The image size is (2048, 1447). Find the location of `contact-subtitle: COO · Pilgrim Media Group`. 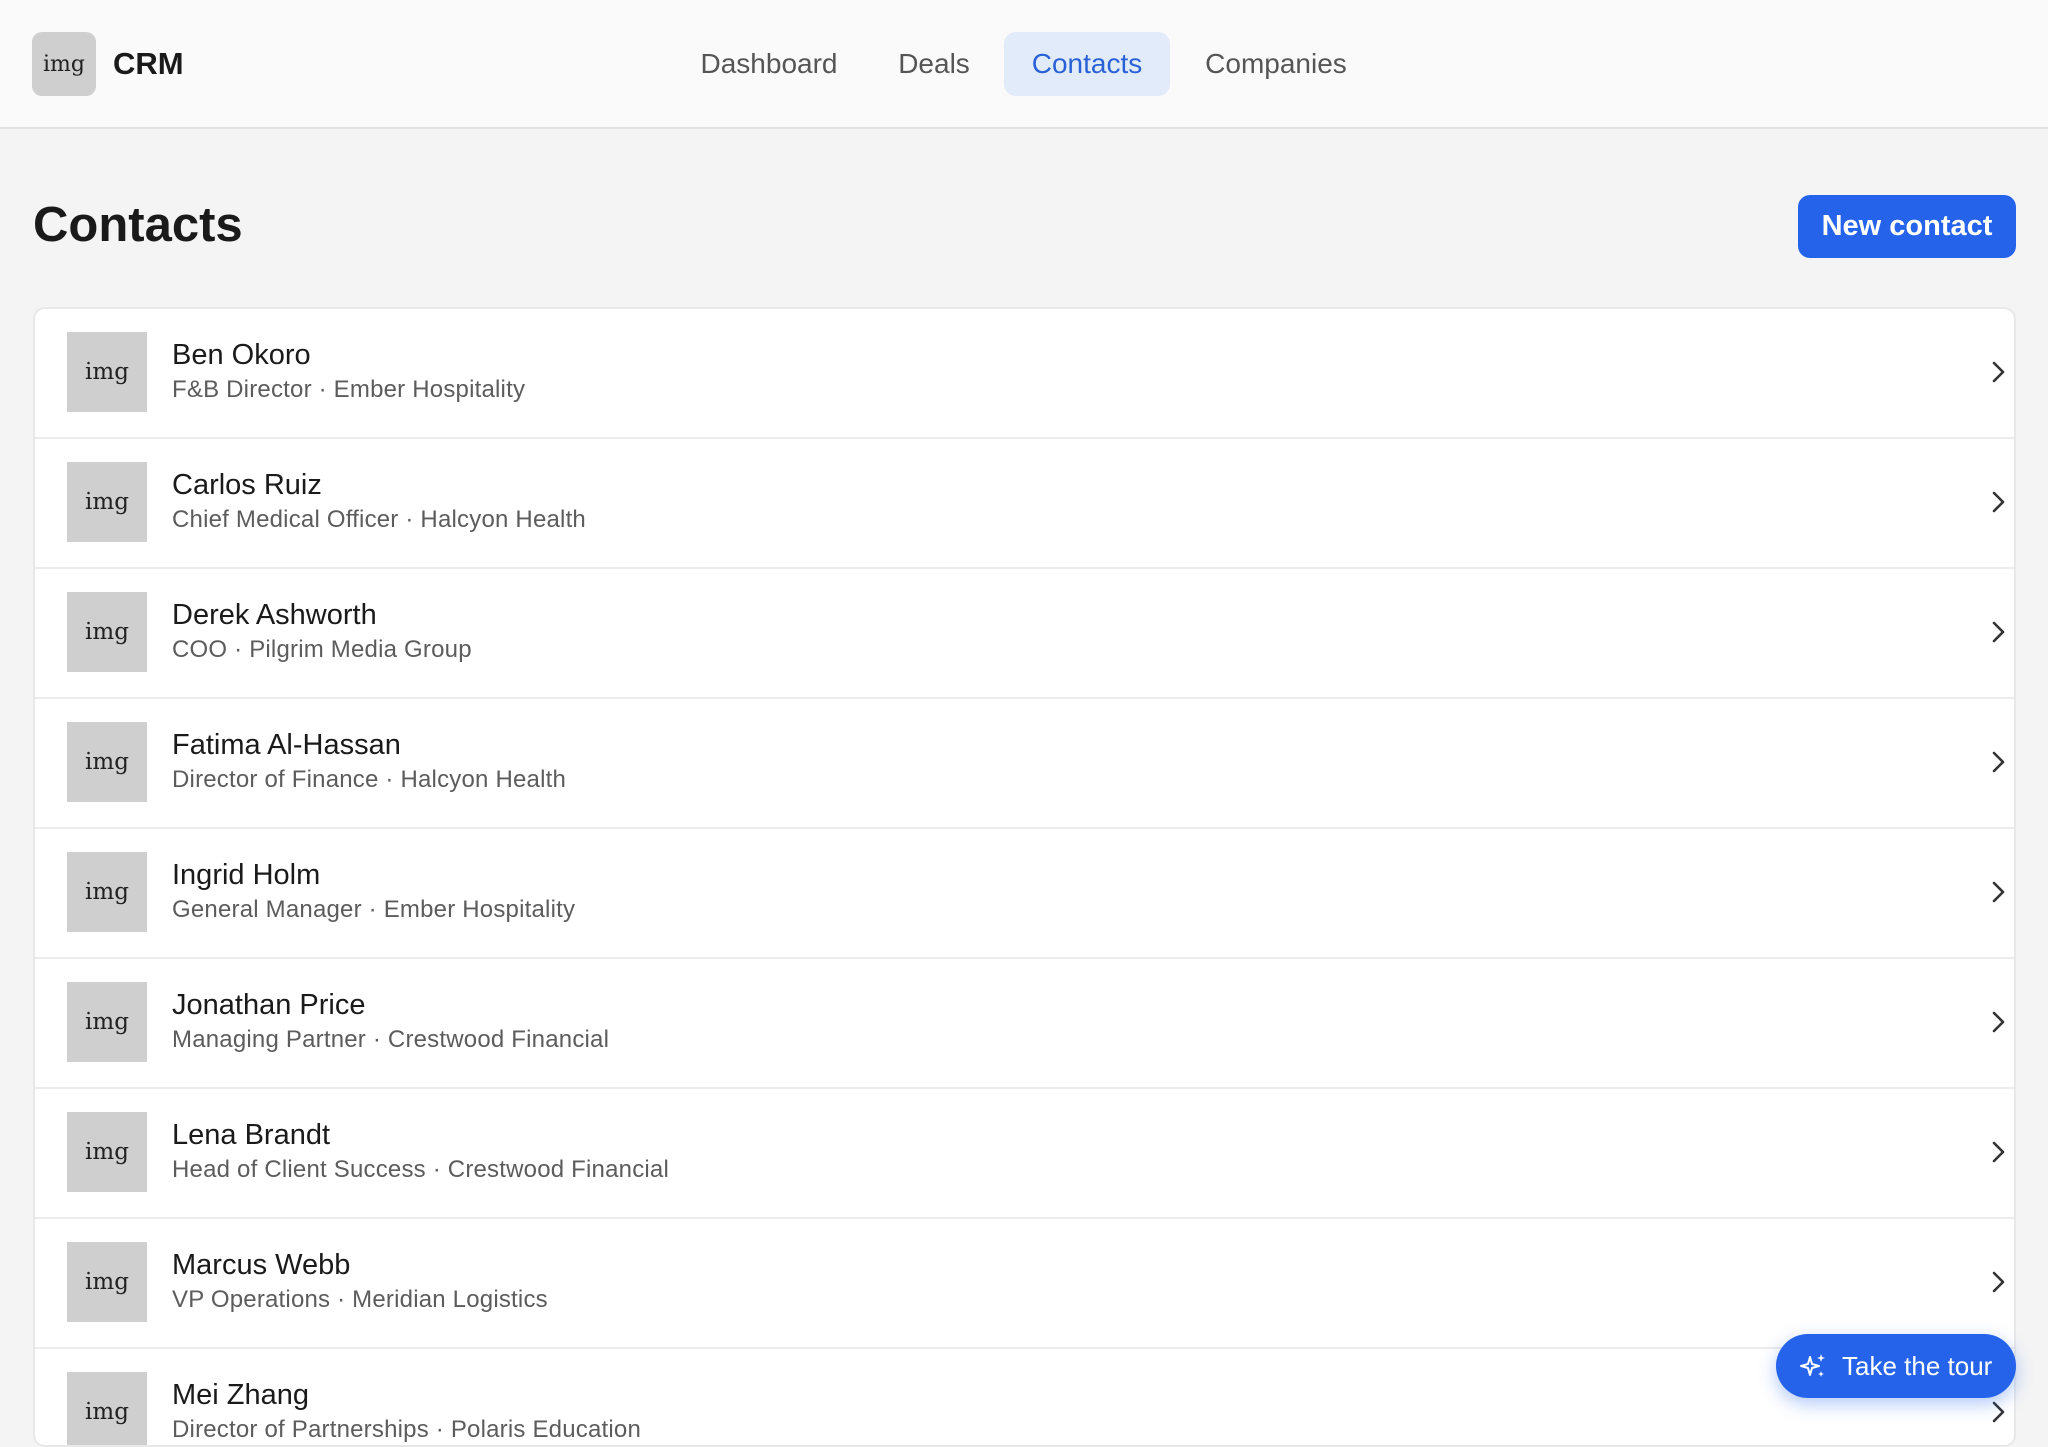

contact-subtitle: COO · Pilgrim Media Group is located at coordinates (322, 649).